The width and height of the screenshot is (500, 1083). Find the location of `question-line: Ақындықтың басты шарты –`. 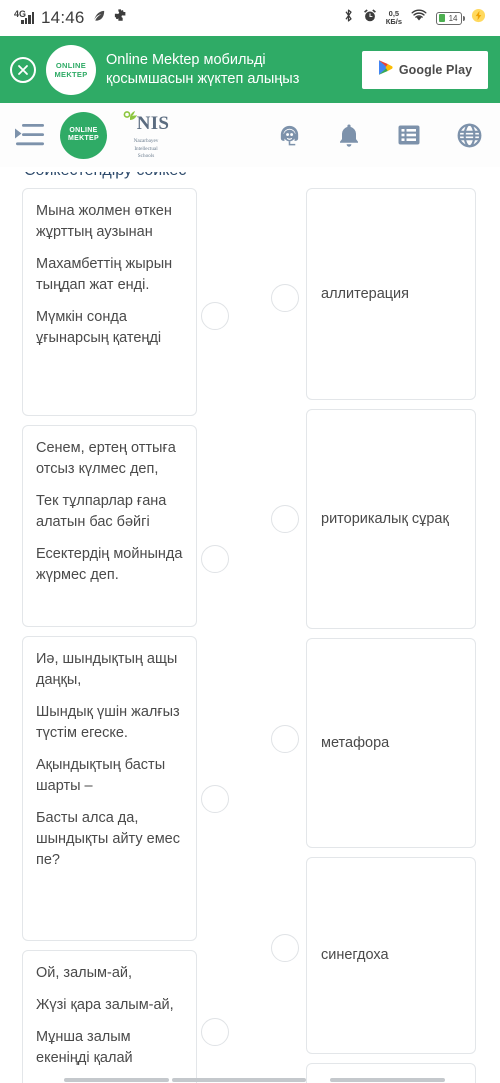

question-line: Ақындықтың басты шарты – is located at coordinates (101, 775).